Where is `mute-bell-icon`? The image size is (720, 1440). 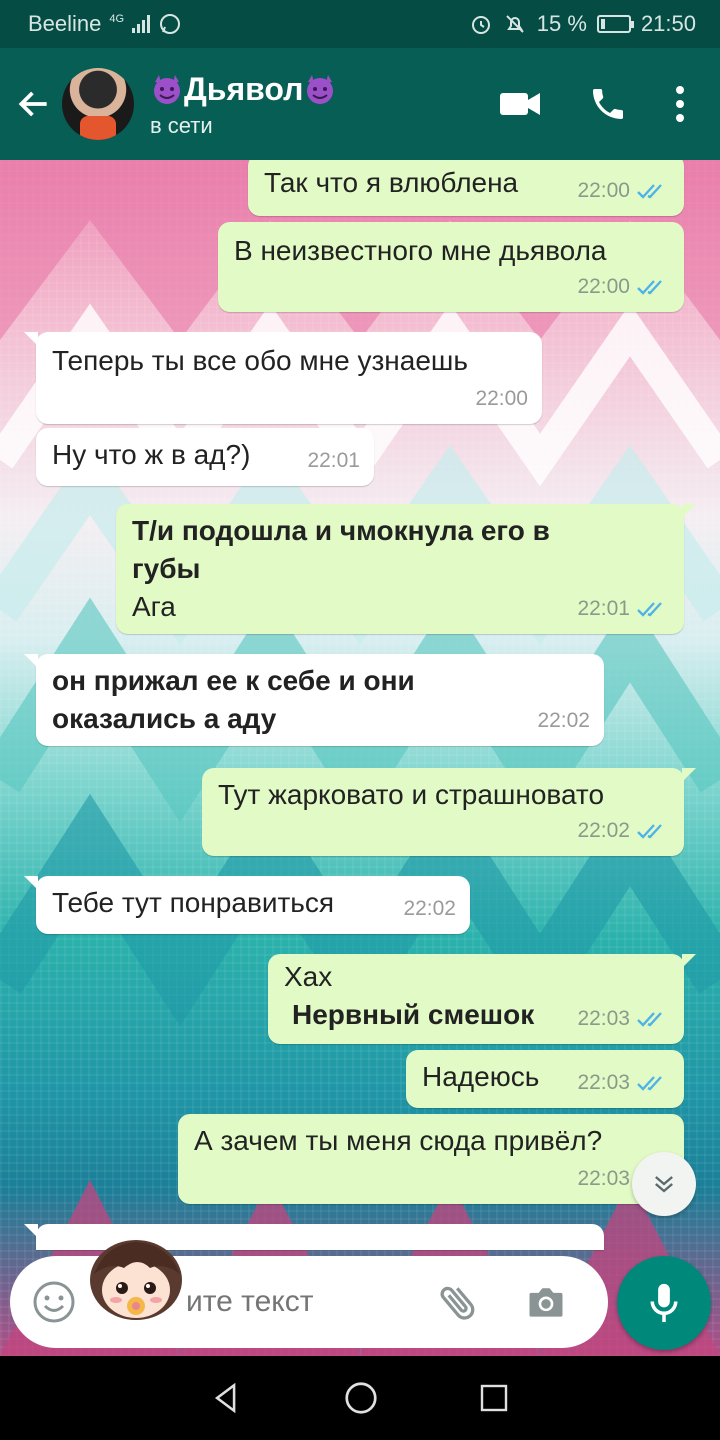
mute-bell-icon is located at coordinates (515, 24).